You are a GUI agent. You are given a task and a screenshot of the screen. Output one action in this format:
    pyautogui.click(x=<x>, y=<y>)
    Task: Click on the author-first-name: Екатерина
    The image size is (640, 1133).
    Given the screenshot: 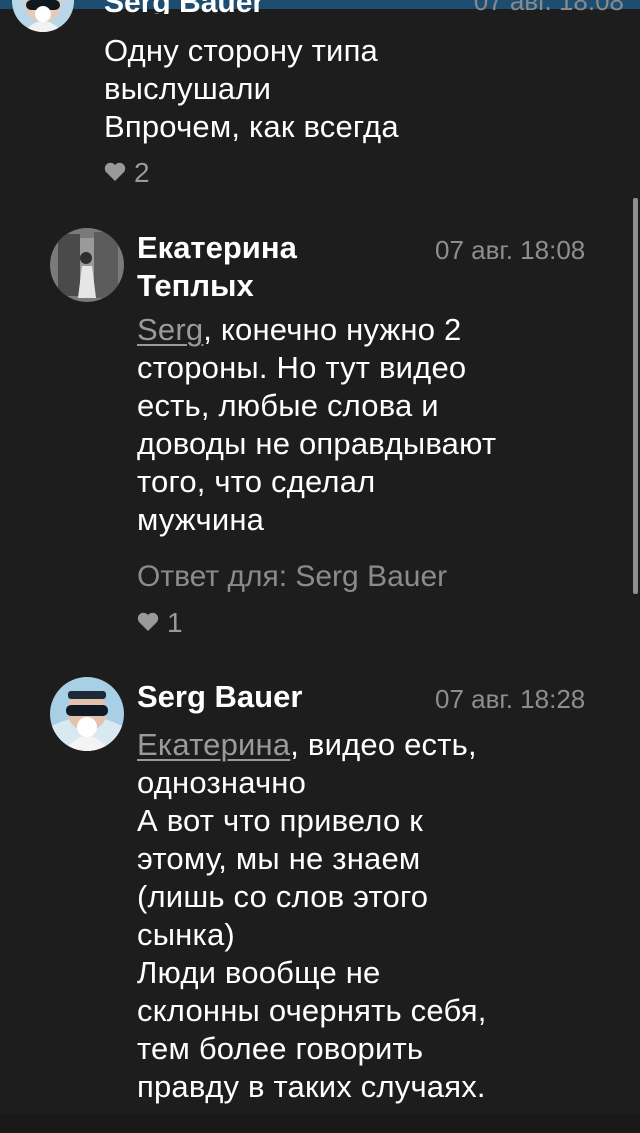 What is the action you would take?
    pyautogui.click(x=217, y=247)
    